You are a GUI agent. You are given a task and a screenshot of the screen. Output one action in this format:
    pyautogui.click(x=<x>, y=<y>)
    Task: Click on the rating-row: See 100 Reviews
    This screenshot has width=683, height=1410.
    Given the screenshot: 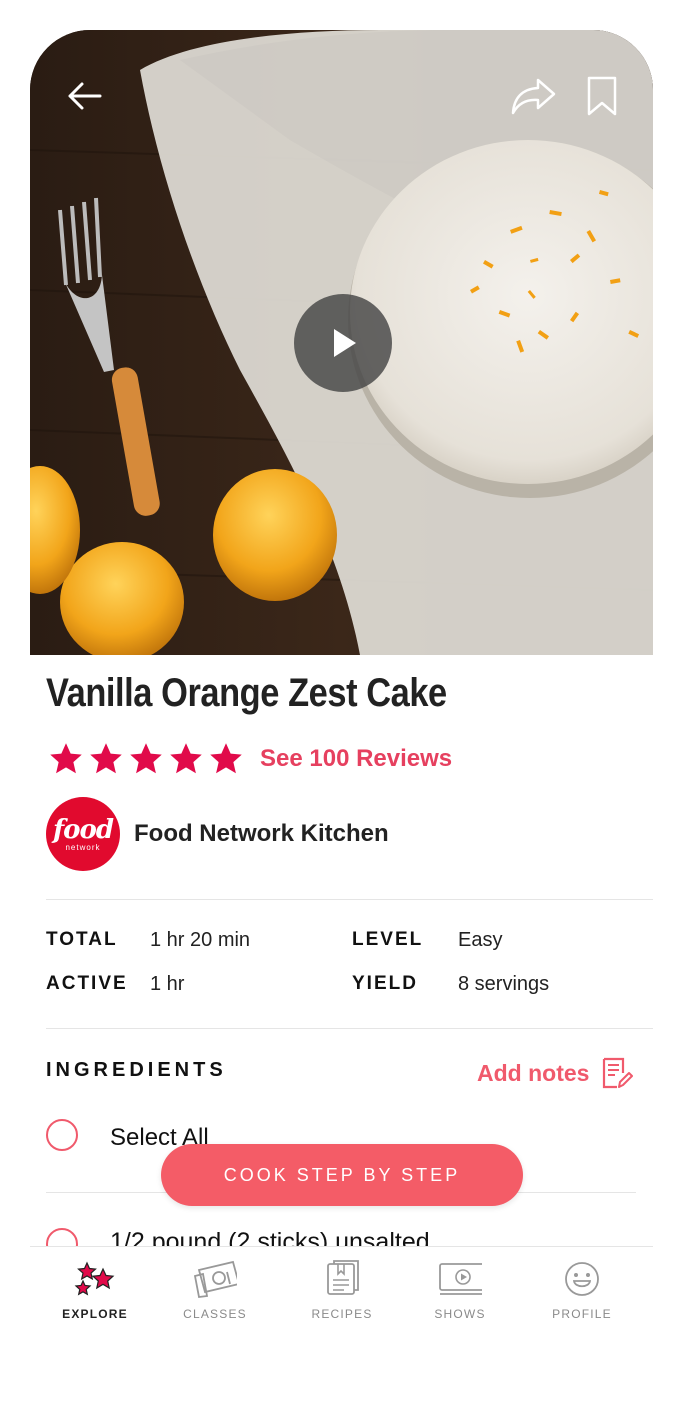 What is the action you would take?
    pyautogui.click(x=249, y=759)
    